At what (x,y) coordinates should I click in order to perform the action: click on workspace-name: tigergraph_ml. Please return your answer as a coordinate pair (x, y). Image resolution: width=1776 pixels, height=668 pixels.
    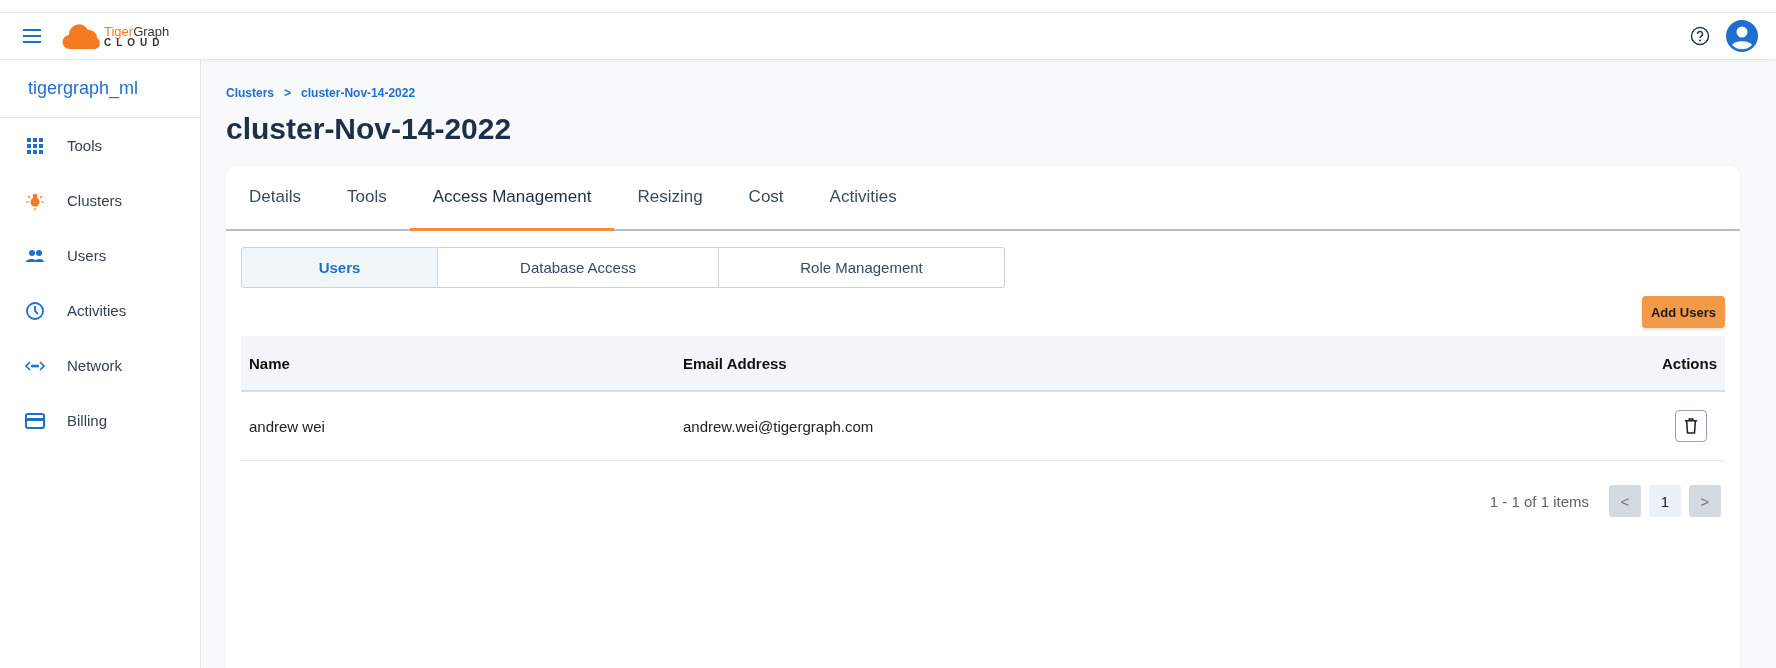
    Looking at the image, I should click on (100, 89).